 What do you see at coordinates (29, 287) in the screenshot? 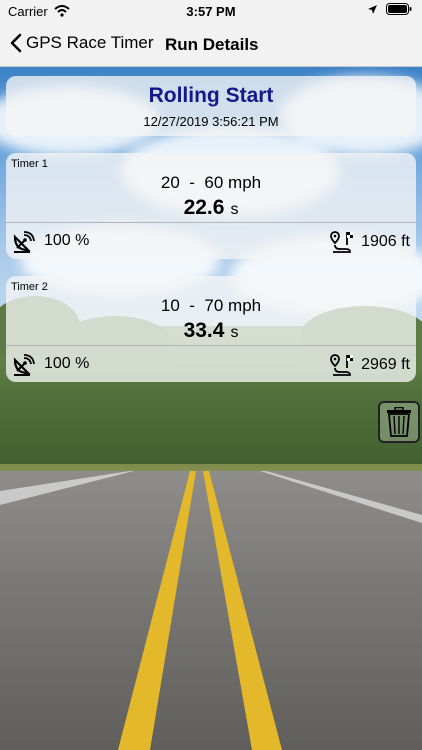
I see `timer-label: Timer 2` at bounding box center [29, 287].